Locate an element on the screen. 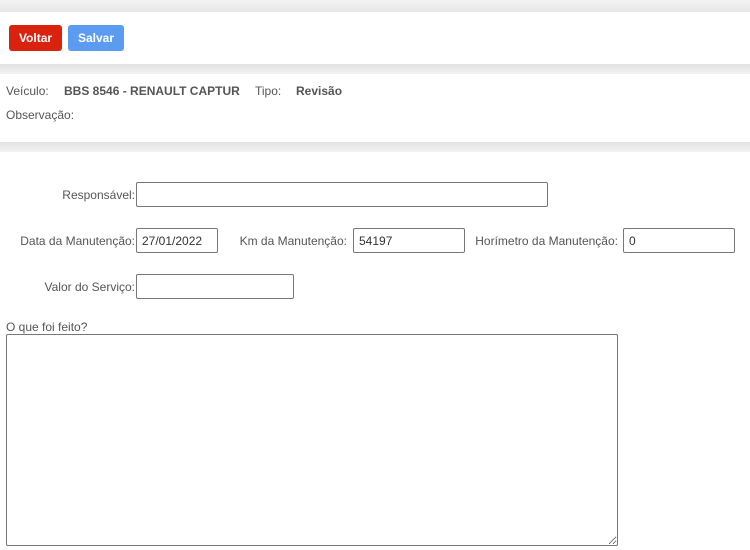 Image resolution: width=750 pixels, height=550 pixels. observacao-label: Observação: is located at coordinates (40, 115).